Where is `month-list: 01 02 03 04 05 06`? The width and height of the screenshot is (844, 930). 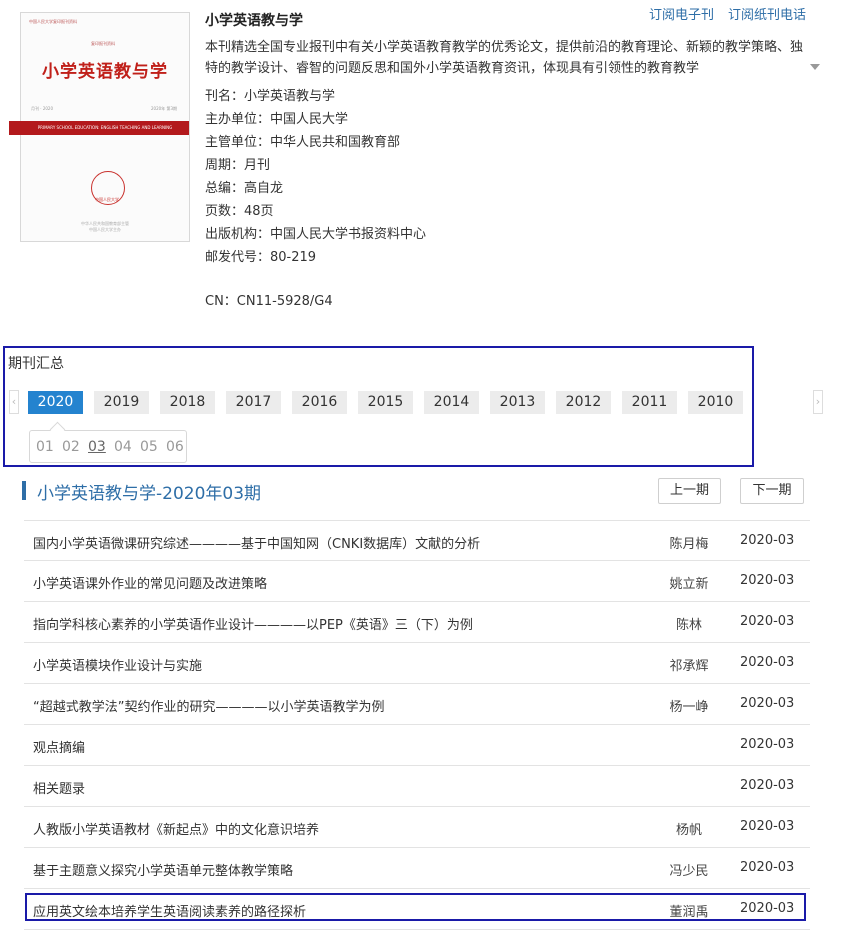
month-list: 01 02 03 04 05 06 is located at coordinates (108, 446).